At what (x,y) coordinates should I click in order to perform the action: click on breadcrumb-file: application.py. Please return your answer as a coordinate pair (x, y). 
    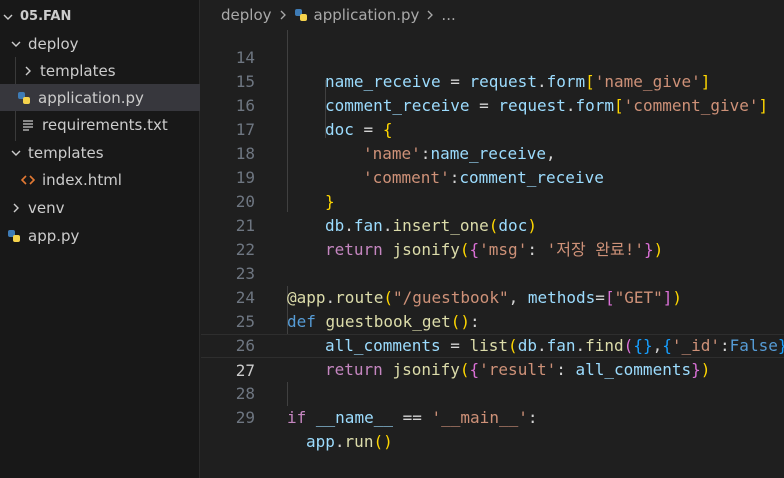
    Looking at the image, I should click on (367, 15).